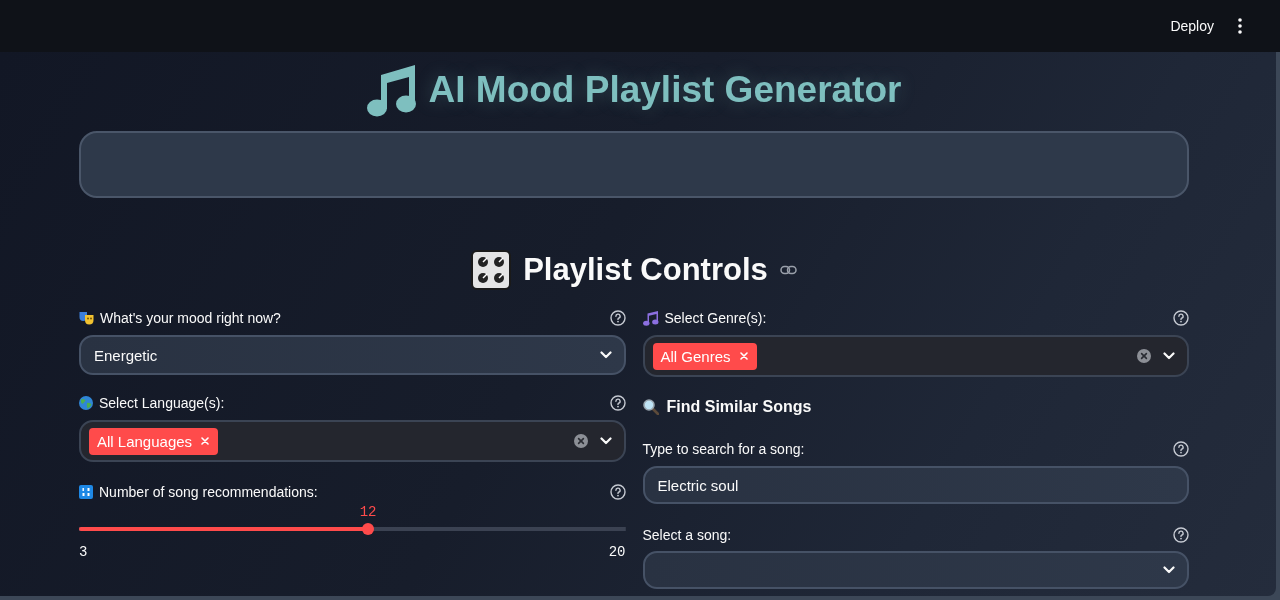 The height and width of the screenshot is (600, 1280). What do you see at coordinates (86, 403) in the screenshot?
I see `globe-icon` at bounding box center [86, 403].